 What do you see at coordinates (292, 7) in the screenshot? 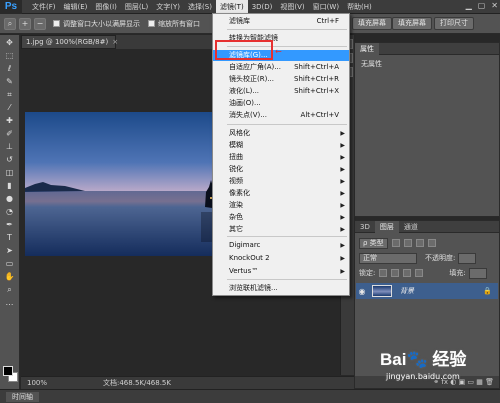
I see `menu-item: 视图(V)` at bounding box center [292, 7].